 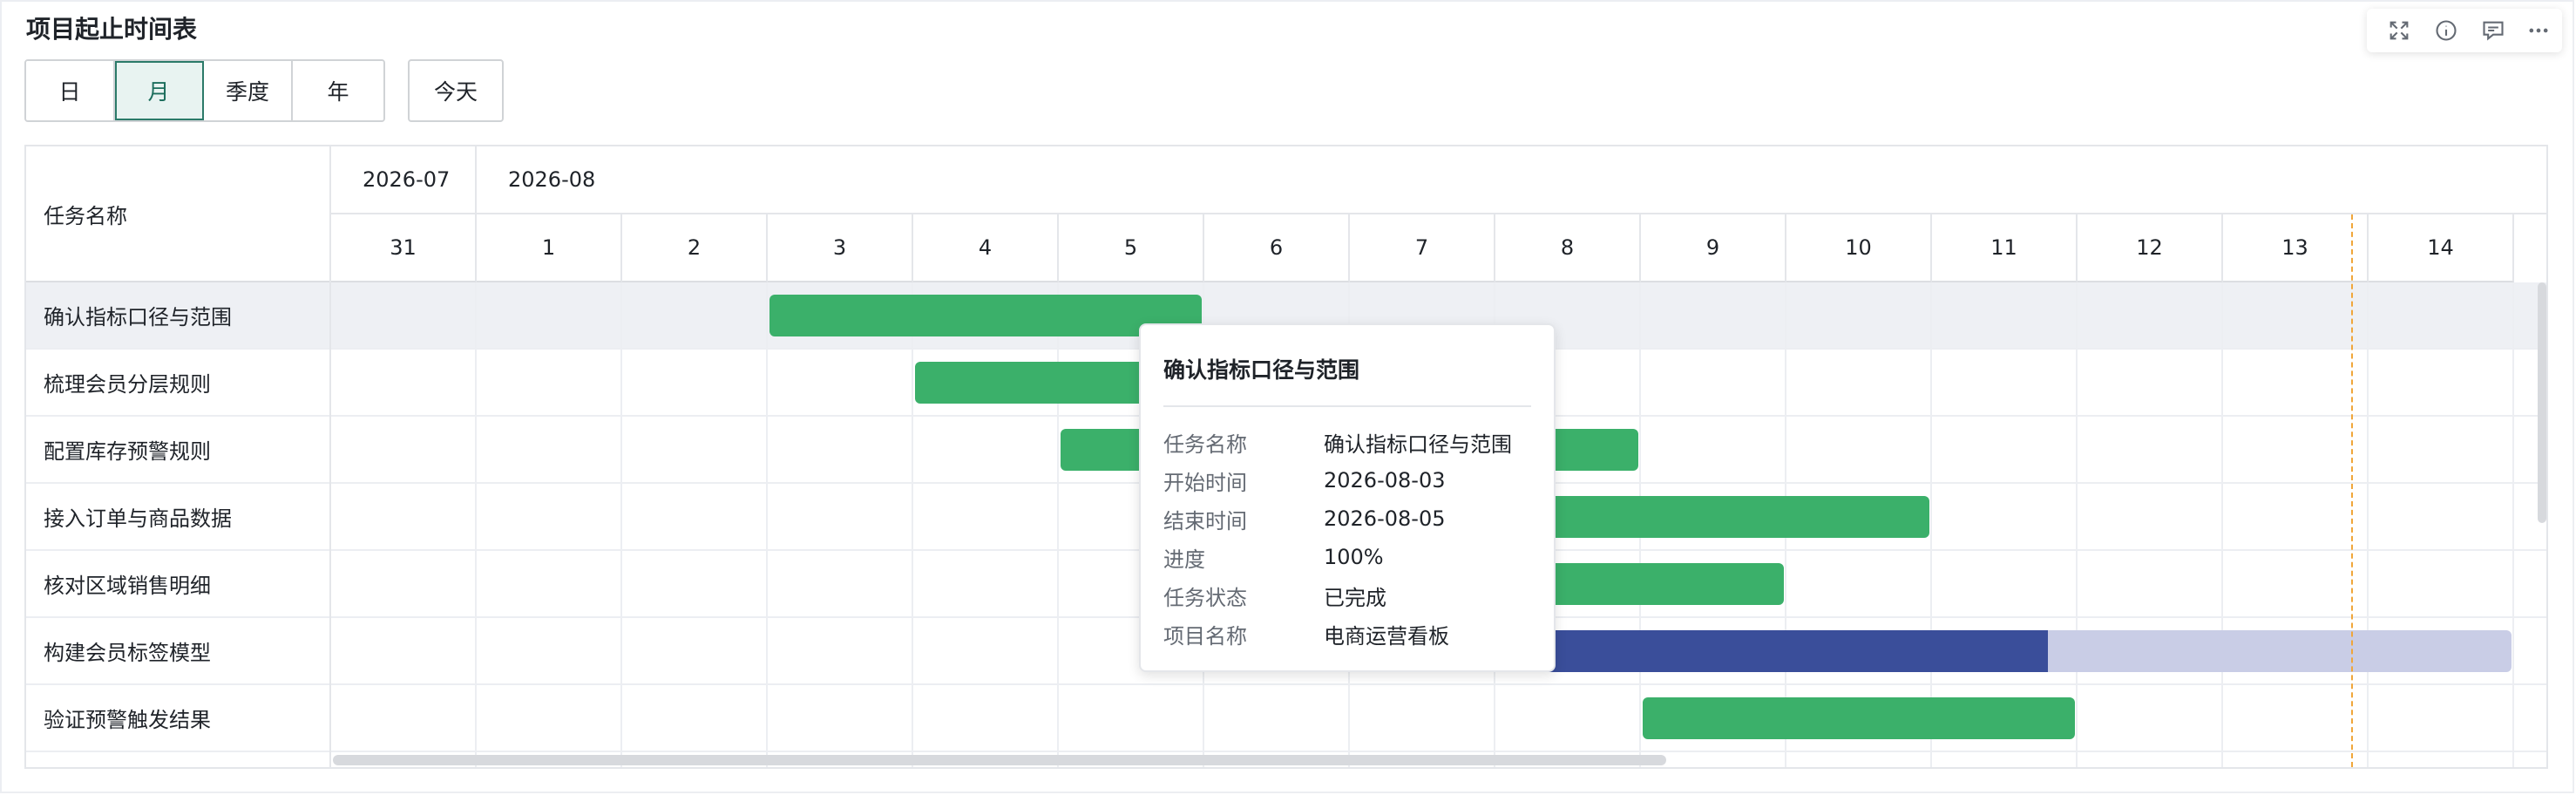 What do you see at coordinates (178, 718) in the screenshot?
I see `task-row-name: 验证预警触发结果` at bounding box center [178, 718].